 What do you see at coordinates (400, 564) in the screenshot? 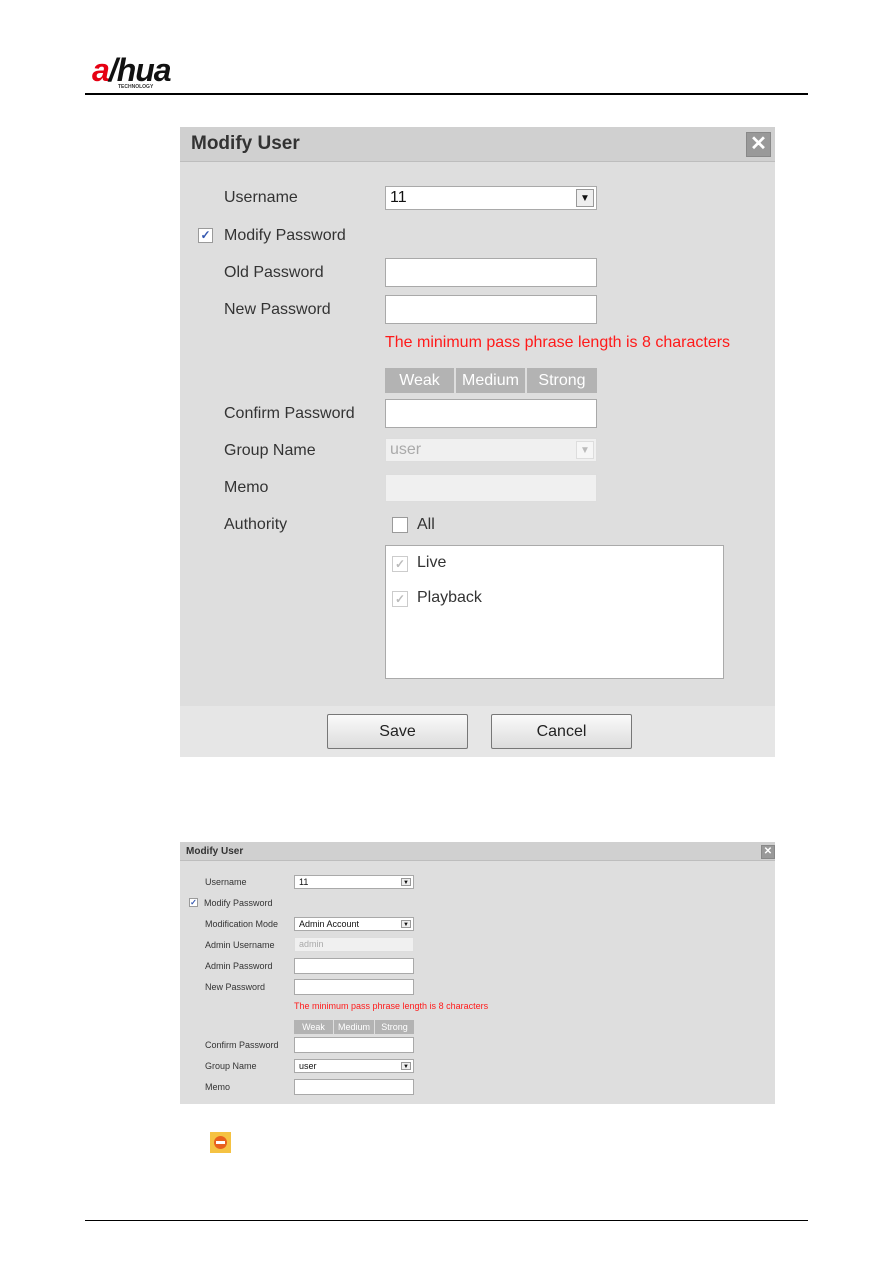
I see `live-checkbox: ✓` at bounding box center [400, 564].